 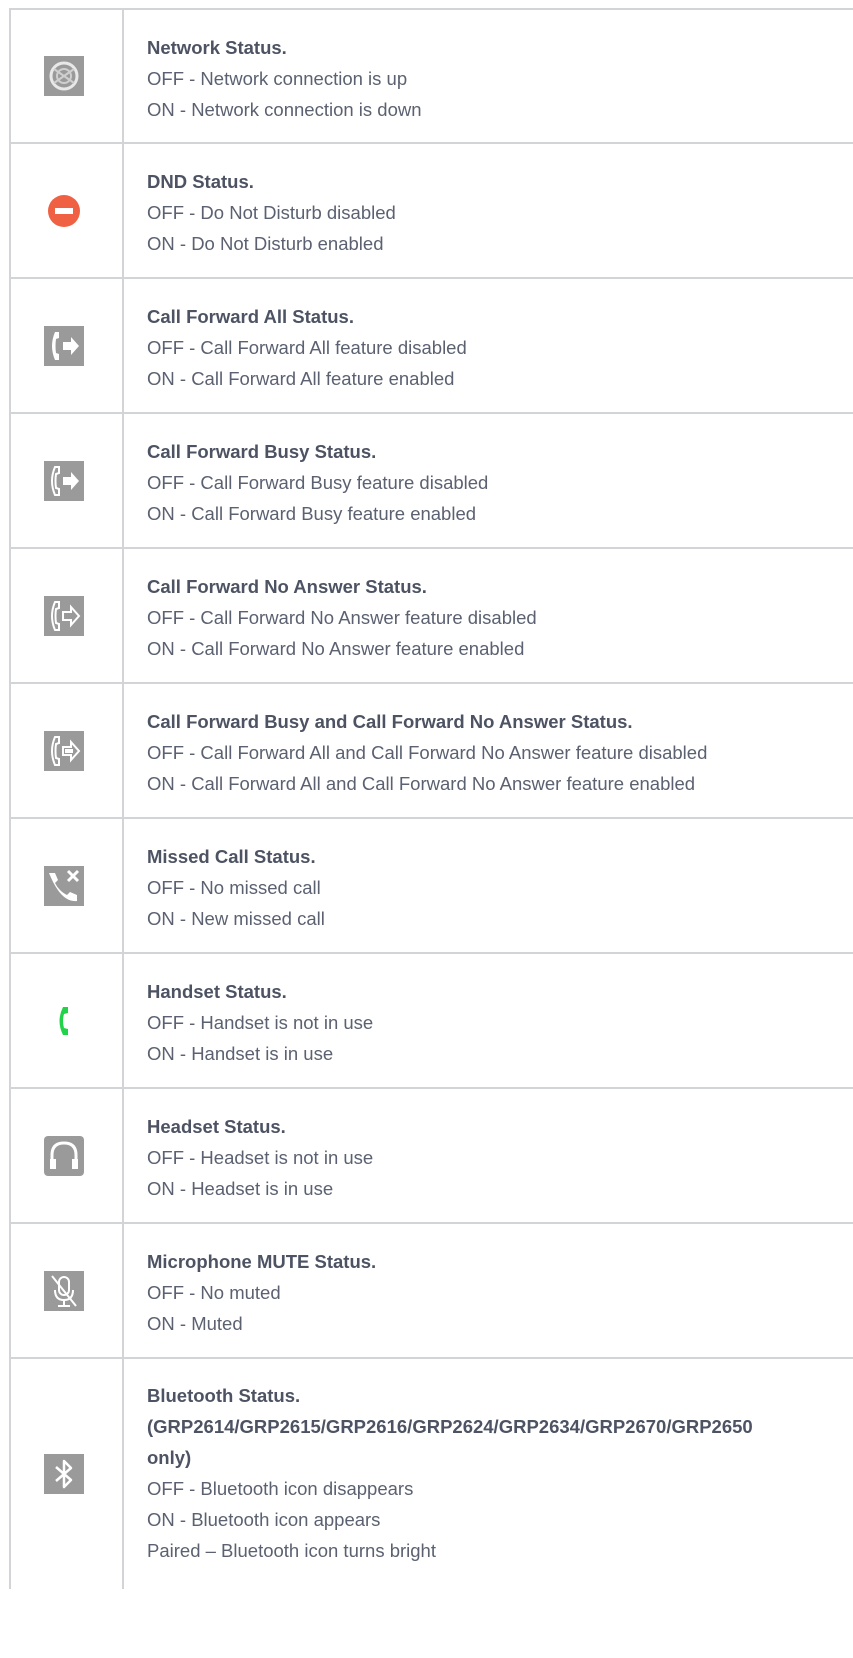 What do you see at coordinates (318, 482) in the screenshot?
I see `row-line-off: OFF - Call Forward Busy feature disabled` at bounding box center [318, 482].